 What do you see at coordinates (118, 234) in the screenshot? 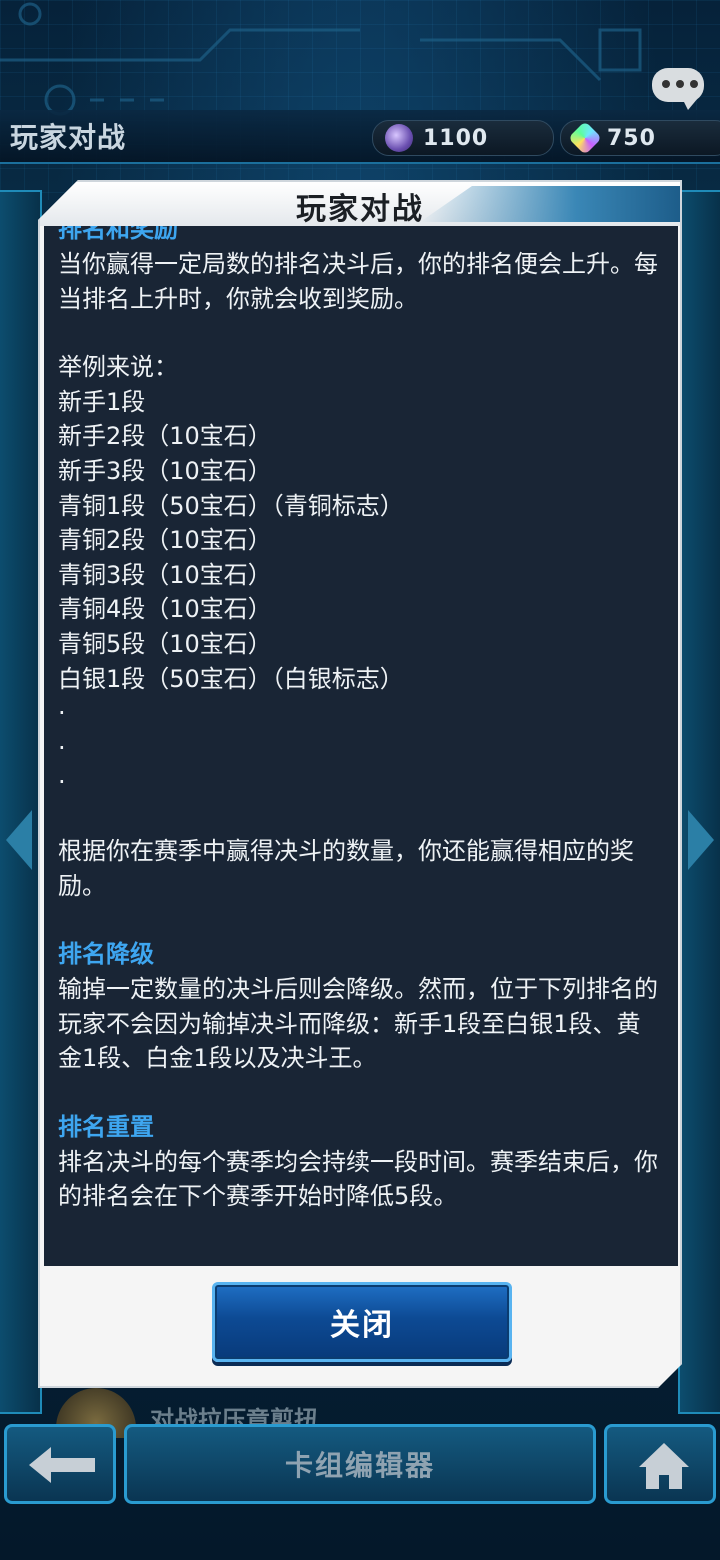
I see `section-heading-rank-rewards: 排名和奖励` at bounding box center [118, 234].